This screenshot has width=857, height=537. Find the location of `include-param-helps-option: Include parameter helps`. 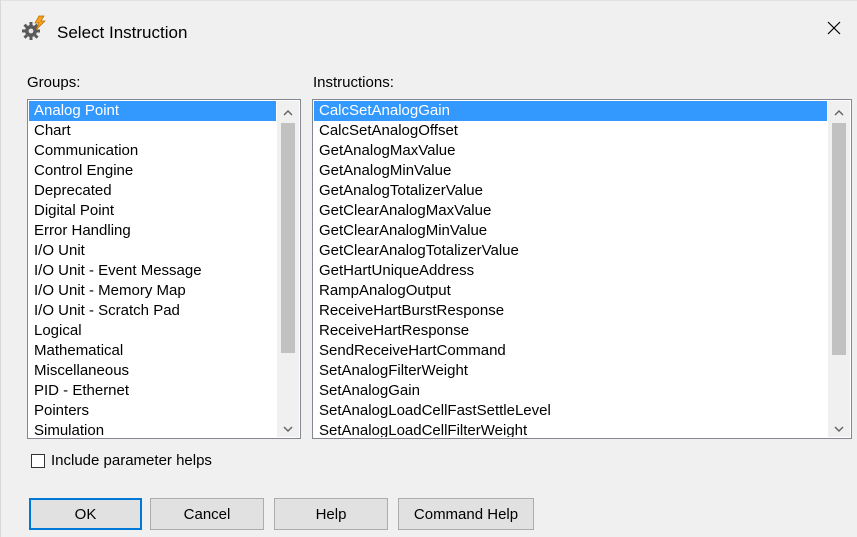

include-param-helps-option: Include parameter helps is located at coordinates (121, 460).